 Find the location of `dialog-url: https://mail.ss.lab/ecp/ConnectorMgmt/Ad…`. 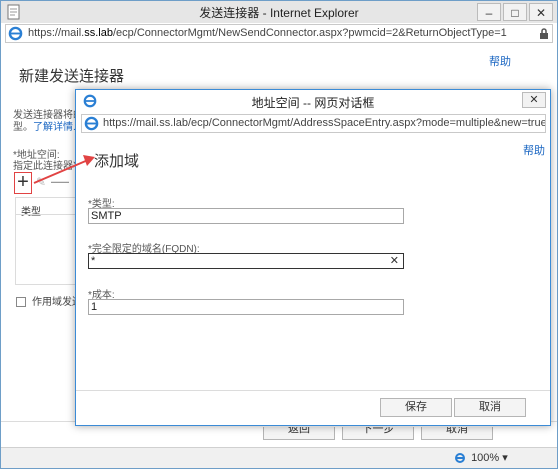

dialog-url: https://mail.ss.lab/ecp/ConnectorMgmt/Ad… is located at coordinates (324, 123).